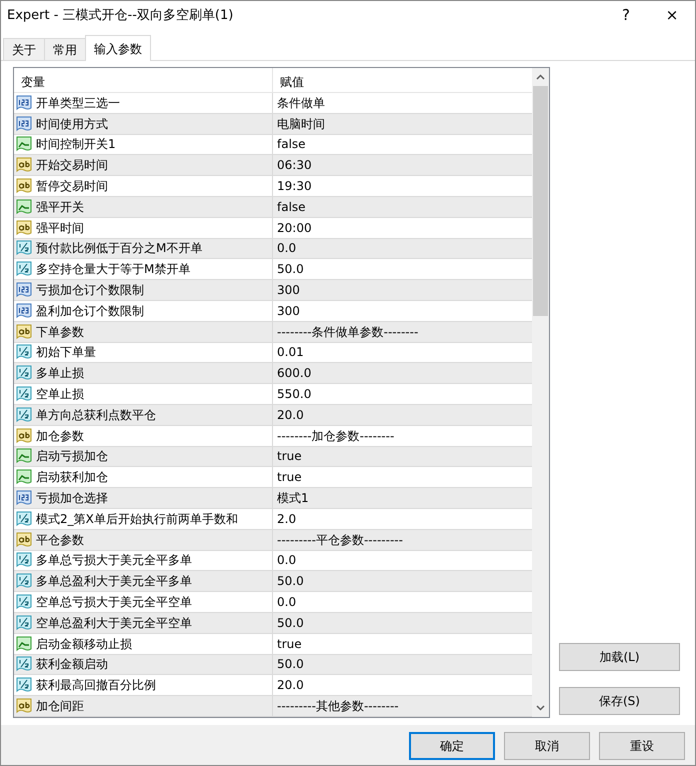 This screenshot has width=696, height=766. I want to click on tab: 常用, so click(65, 49).